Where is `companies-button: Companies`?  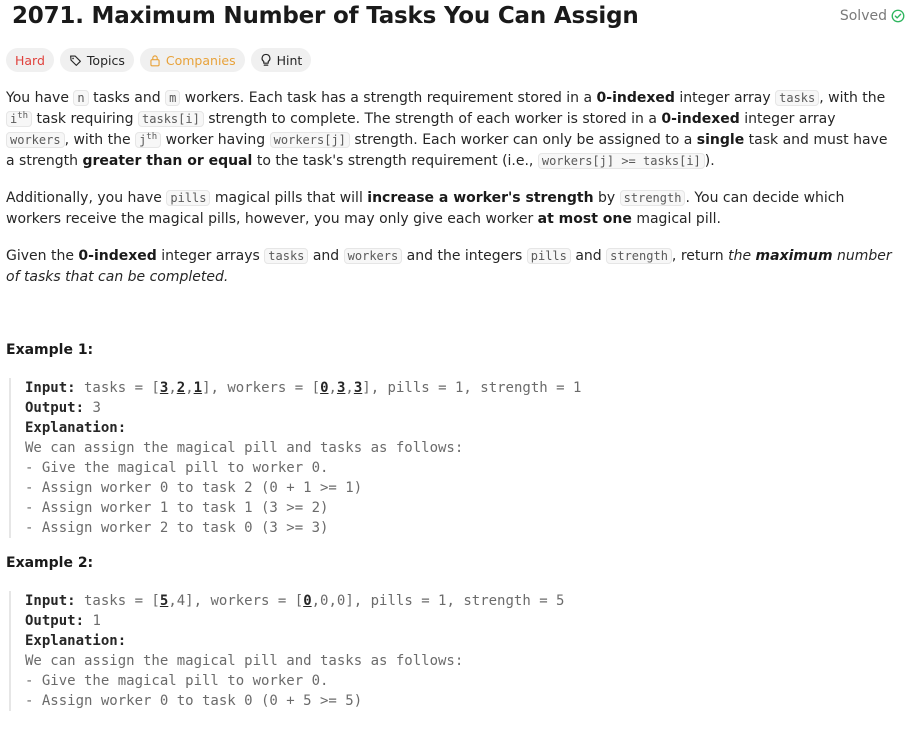
companies-button: Companies is located at coordinates (192, 60).